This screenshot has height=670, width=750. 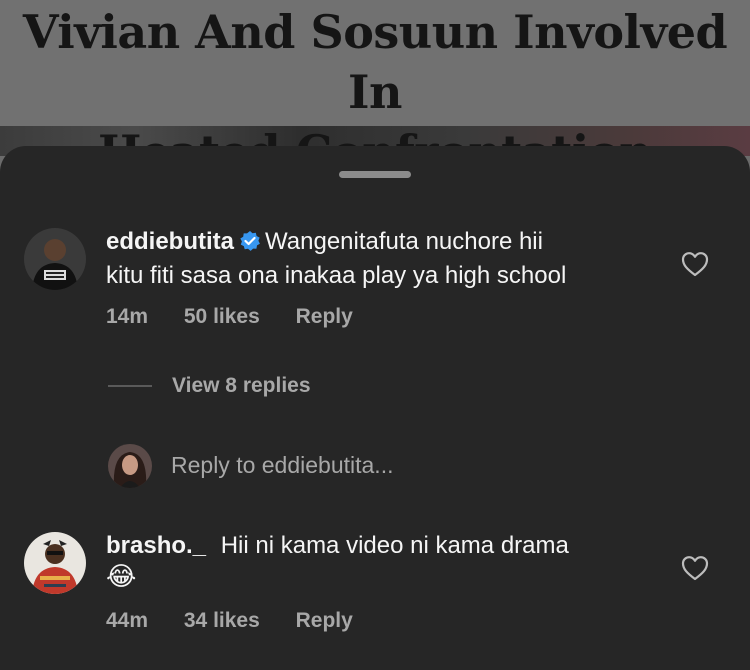 I want to click on laughing-emoji: 😂, so click(x=121, y=576).